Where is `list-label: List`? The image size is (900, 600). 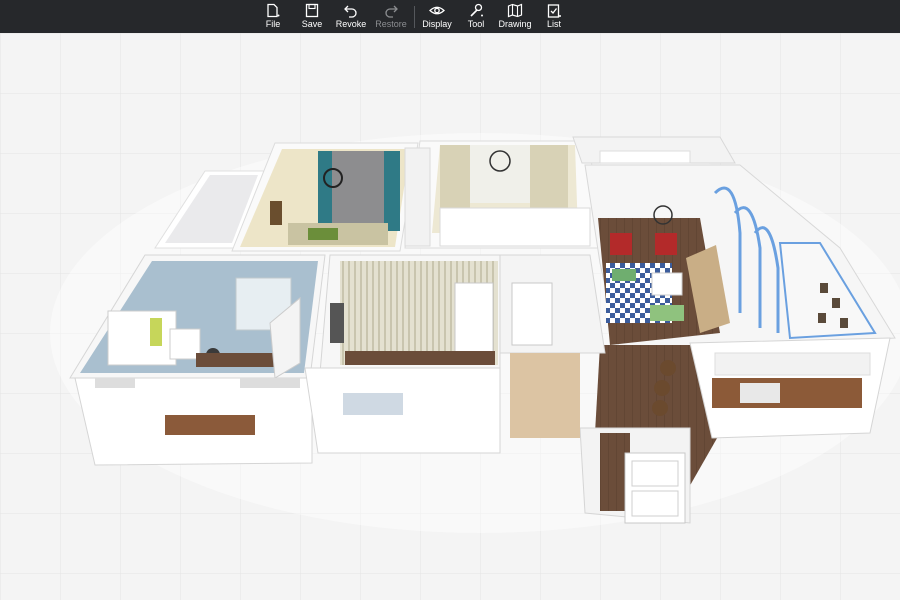
list-label: List is located at coordinates (553, 24).